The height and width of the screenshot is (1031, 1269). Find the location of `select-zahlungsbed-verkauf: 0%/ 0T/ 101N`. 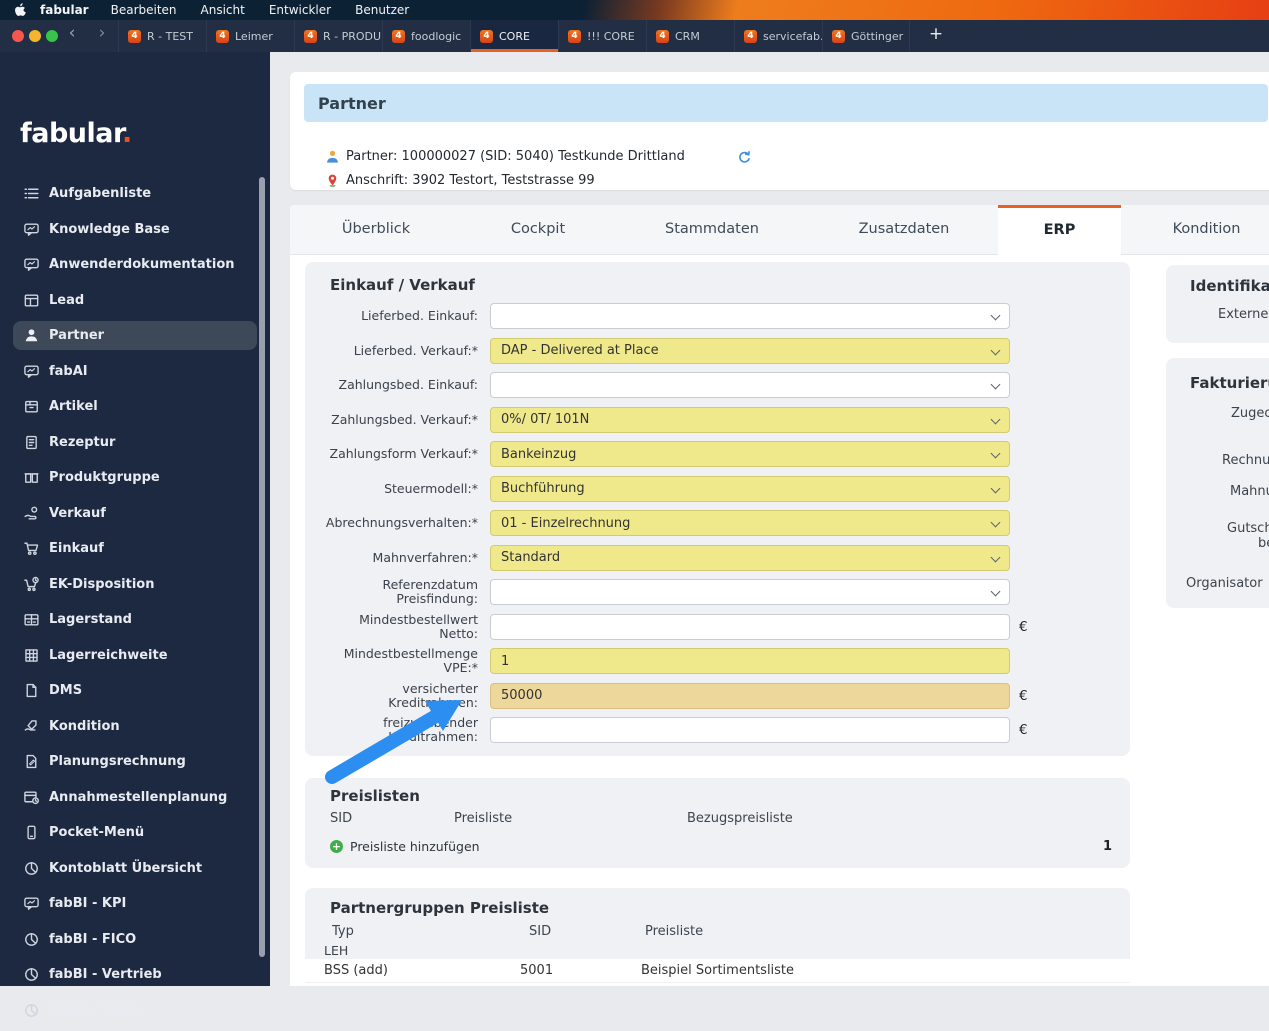

select-zahlungsbed-verkauf: 0%/ 0T/ 101N is located at coordinates (750, 419).